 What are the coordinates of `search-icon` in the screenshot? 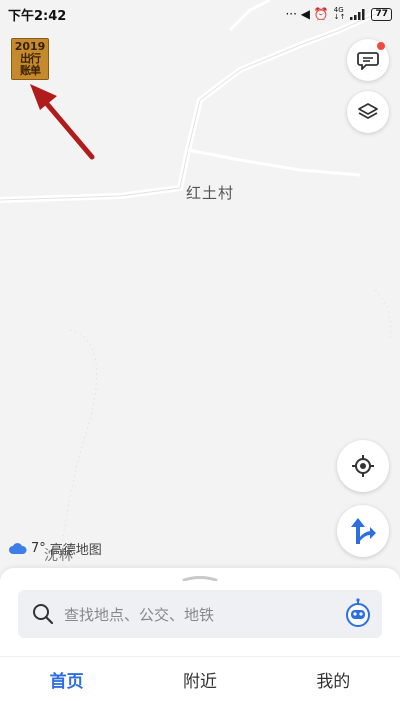 It's located at (43, 614).